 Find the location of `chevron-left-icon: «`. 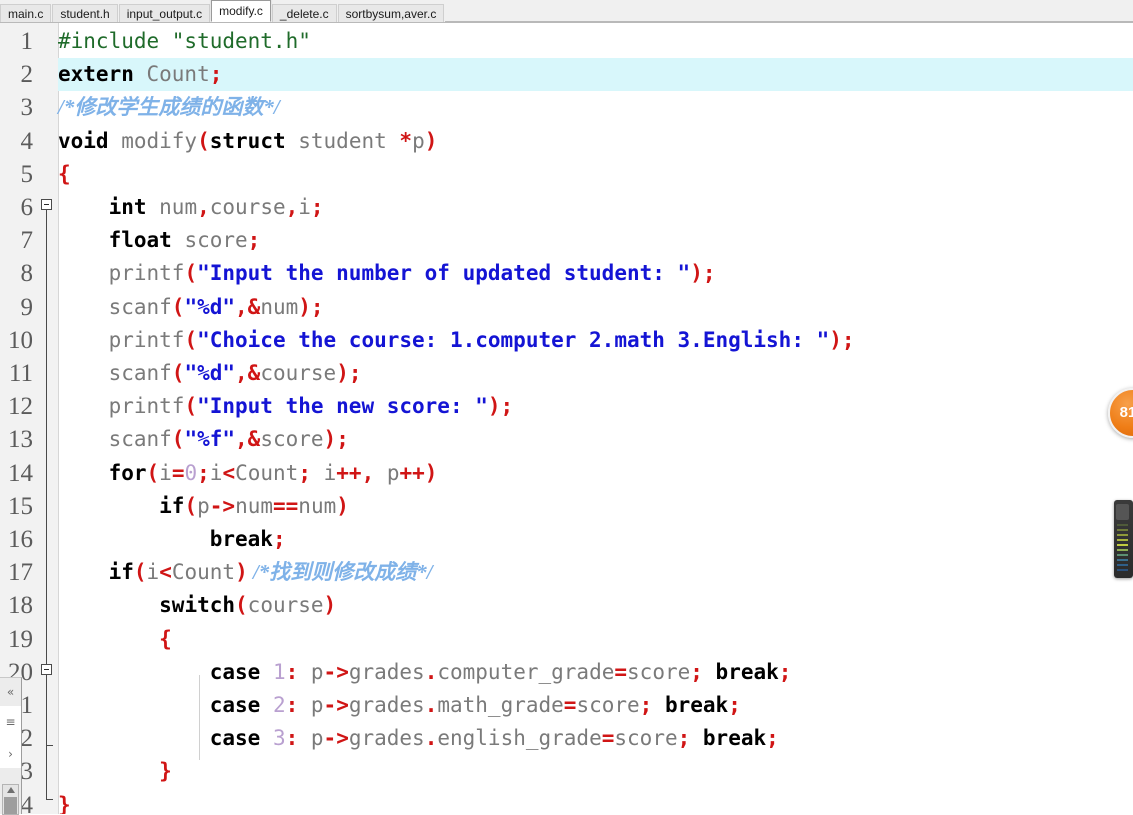

chevron-left-icon: « is located at coordinates (10, 692).